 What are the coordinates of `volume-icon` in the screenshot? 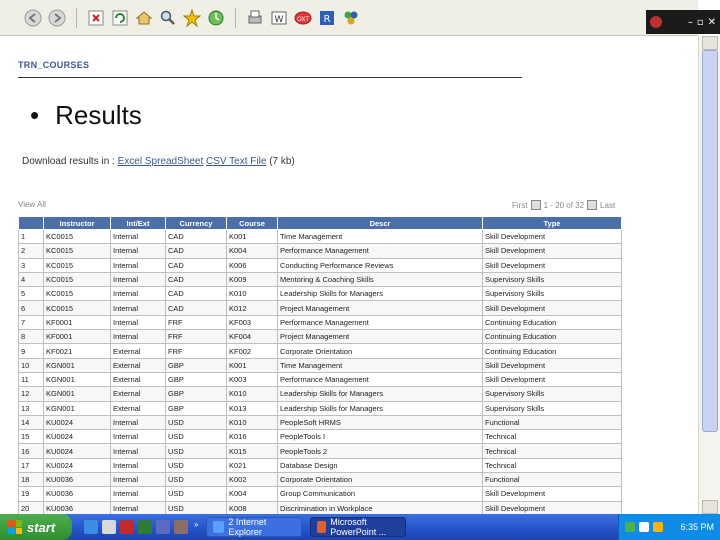 It's located at (644, 527).